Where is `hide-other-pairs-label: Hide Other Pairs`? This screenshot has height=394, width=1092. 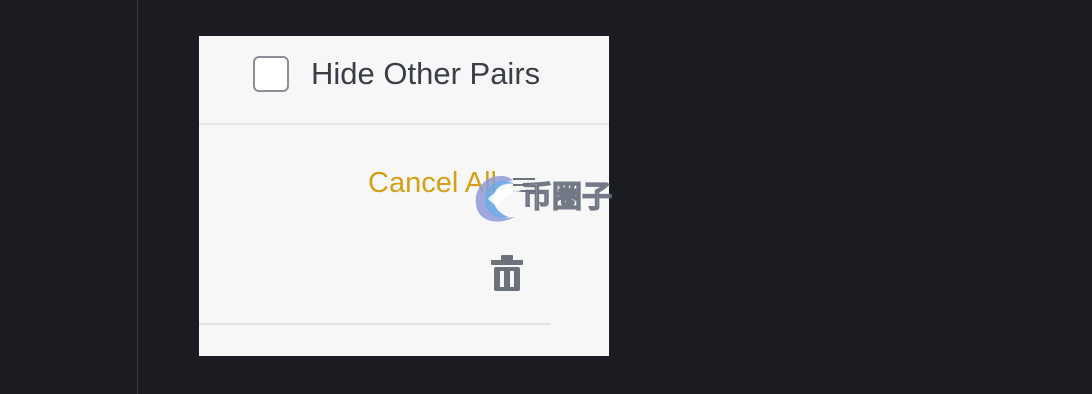
hide-other-pairs-label: Hide Other Pairs is located at coordinates (426, 73).